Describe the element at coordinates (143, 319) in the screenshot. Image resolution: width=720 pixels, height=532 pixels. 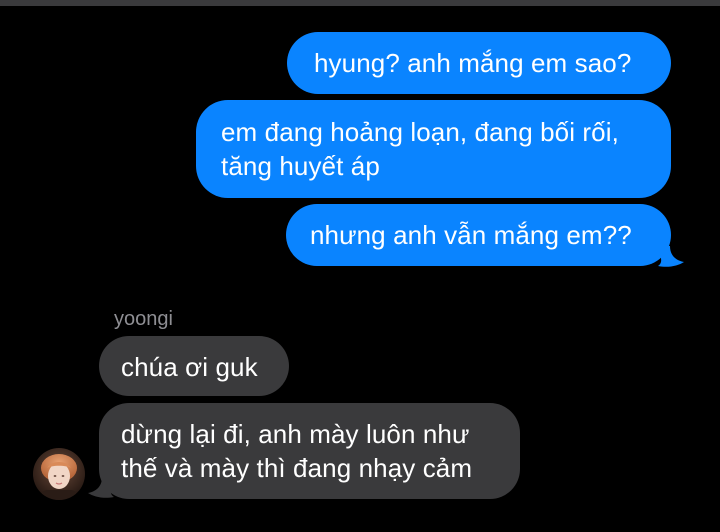
I see `sender-name: yoongi` at that location.